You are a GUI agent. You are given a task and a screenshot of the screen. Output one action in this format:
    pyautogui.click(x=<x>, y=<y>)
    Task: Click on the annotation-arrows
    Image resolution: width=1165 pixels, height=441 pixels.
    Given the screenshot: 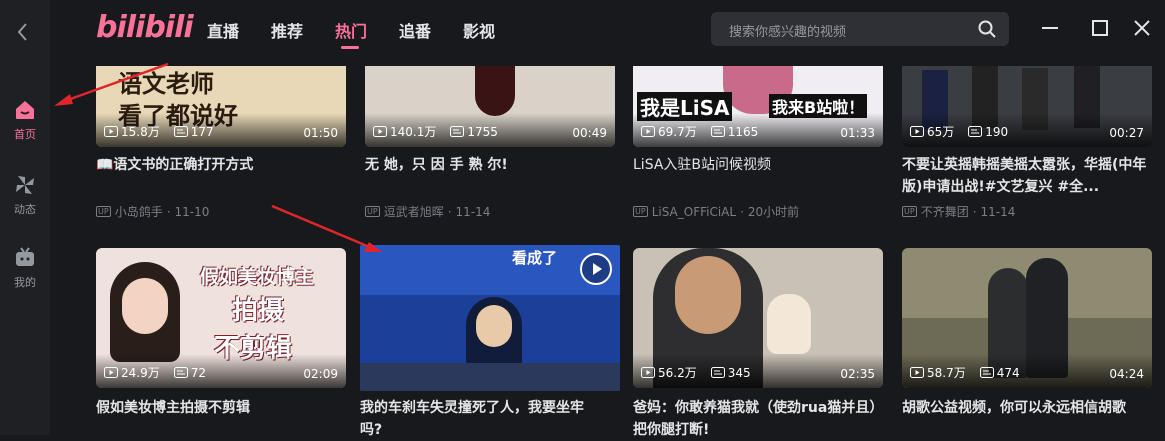 What is the action you would take?
    pyautogui.click(x=218, y=157)
    